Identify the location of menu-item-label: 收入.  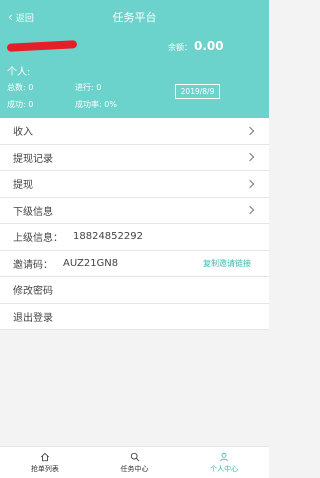
(23, 133).